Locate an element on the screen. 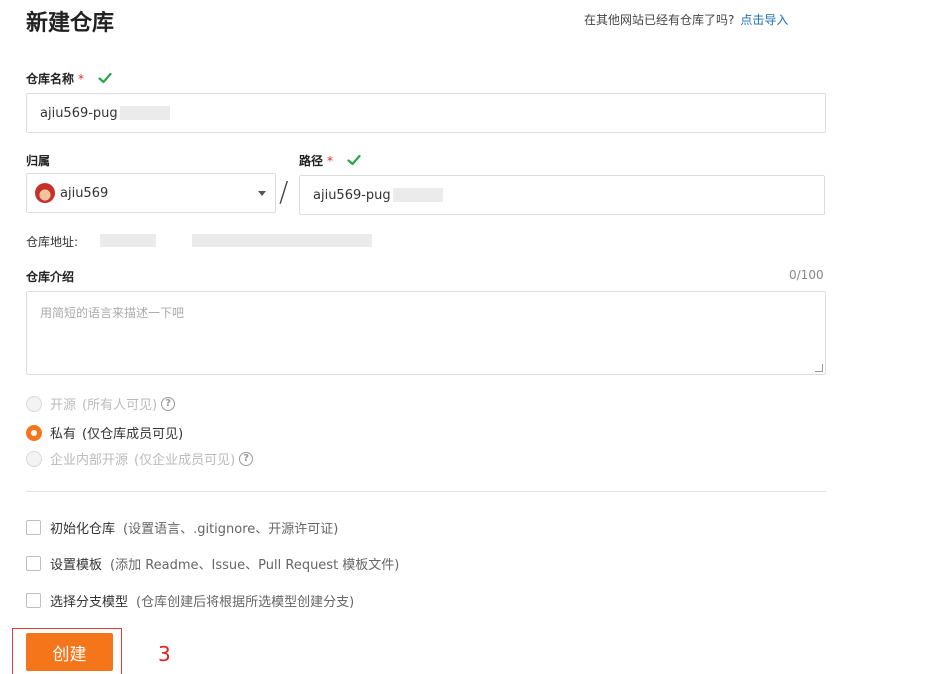 The image size is (930, 674). char-counter: 0/100 is located at coordinates (806, 275).